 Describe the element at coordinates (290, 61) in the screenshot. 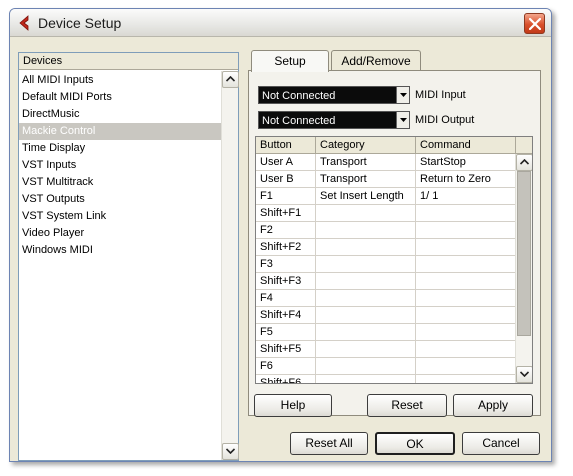

I see `tab-setup: Setup` at that location.